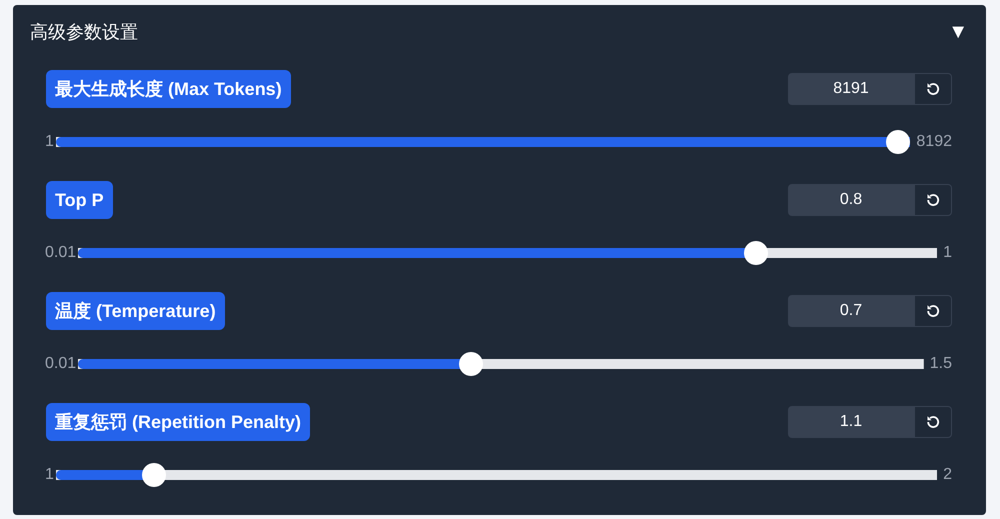 Image resolution: width=1000 pixels, height=519 pixels. What do you see at coordinates (168, 89) in the screenshot?
I see `parameter-label: 最大生成长度 (Max Tokens)` at bounding box center [168, 89].